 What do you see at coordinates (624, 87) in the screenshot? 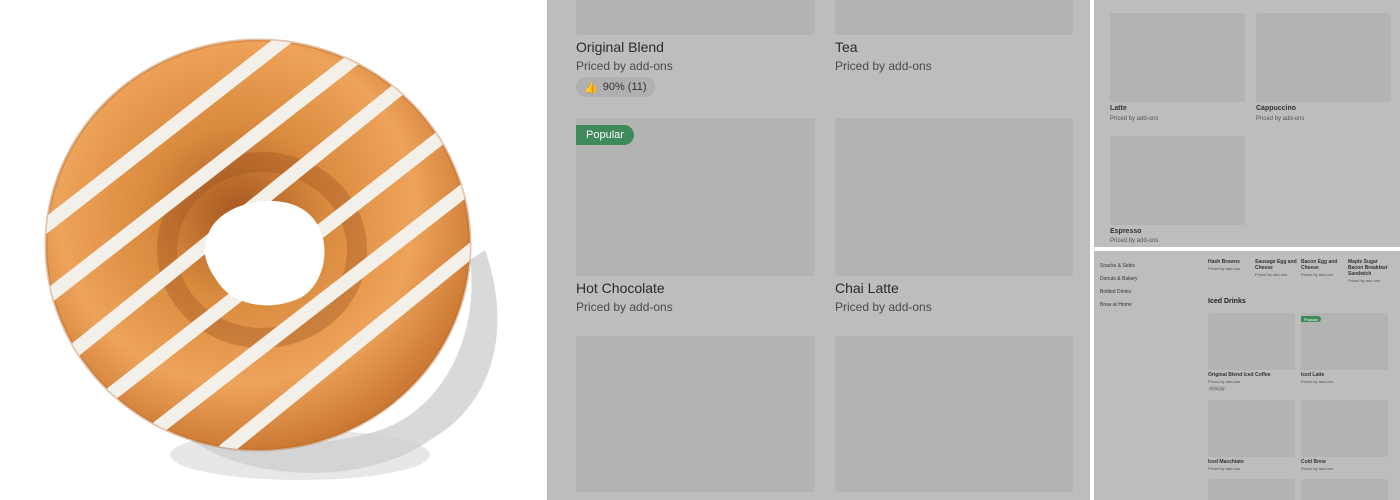
I see `rating-text: 90% (11)` at bounding box center [624, 87].